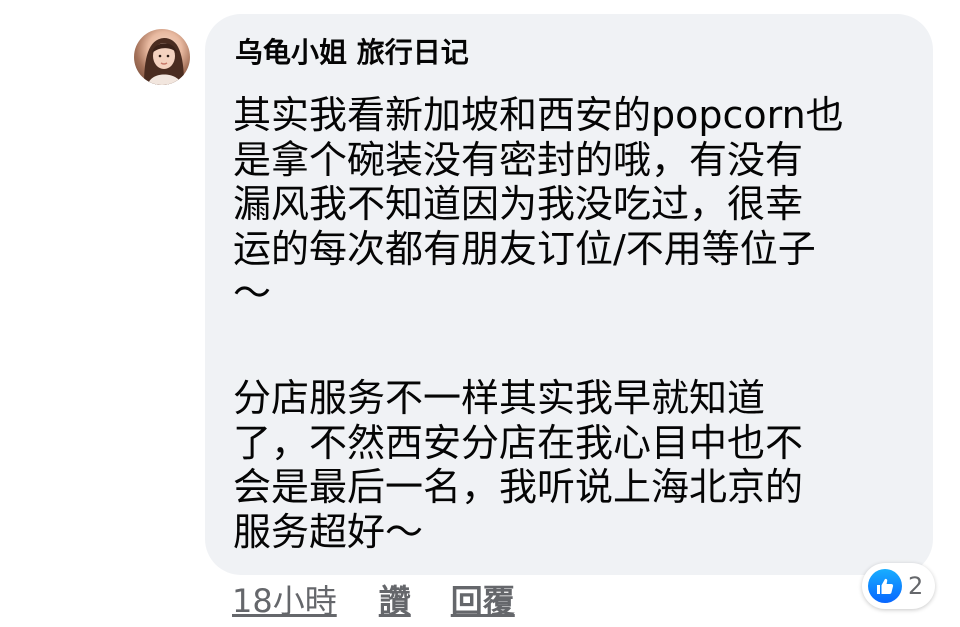 This screenshot has height=627, width=960. Describe the element at coordinates (538, 115) in the screenshot. I see `comment-line: 其实我看新加坡和西安的popcorn也` at that location.